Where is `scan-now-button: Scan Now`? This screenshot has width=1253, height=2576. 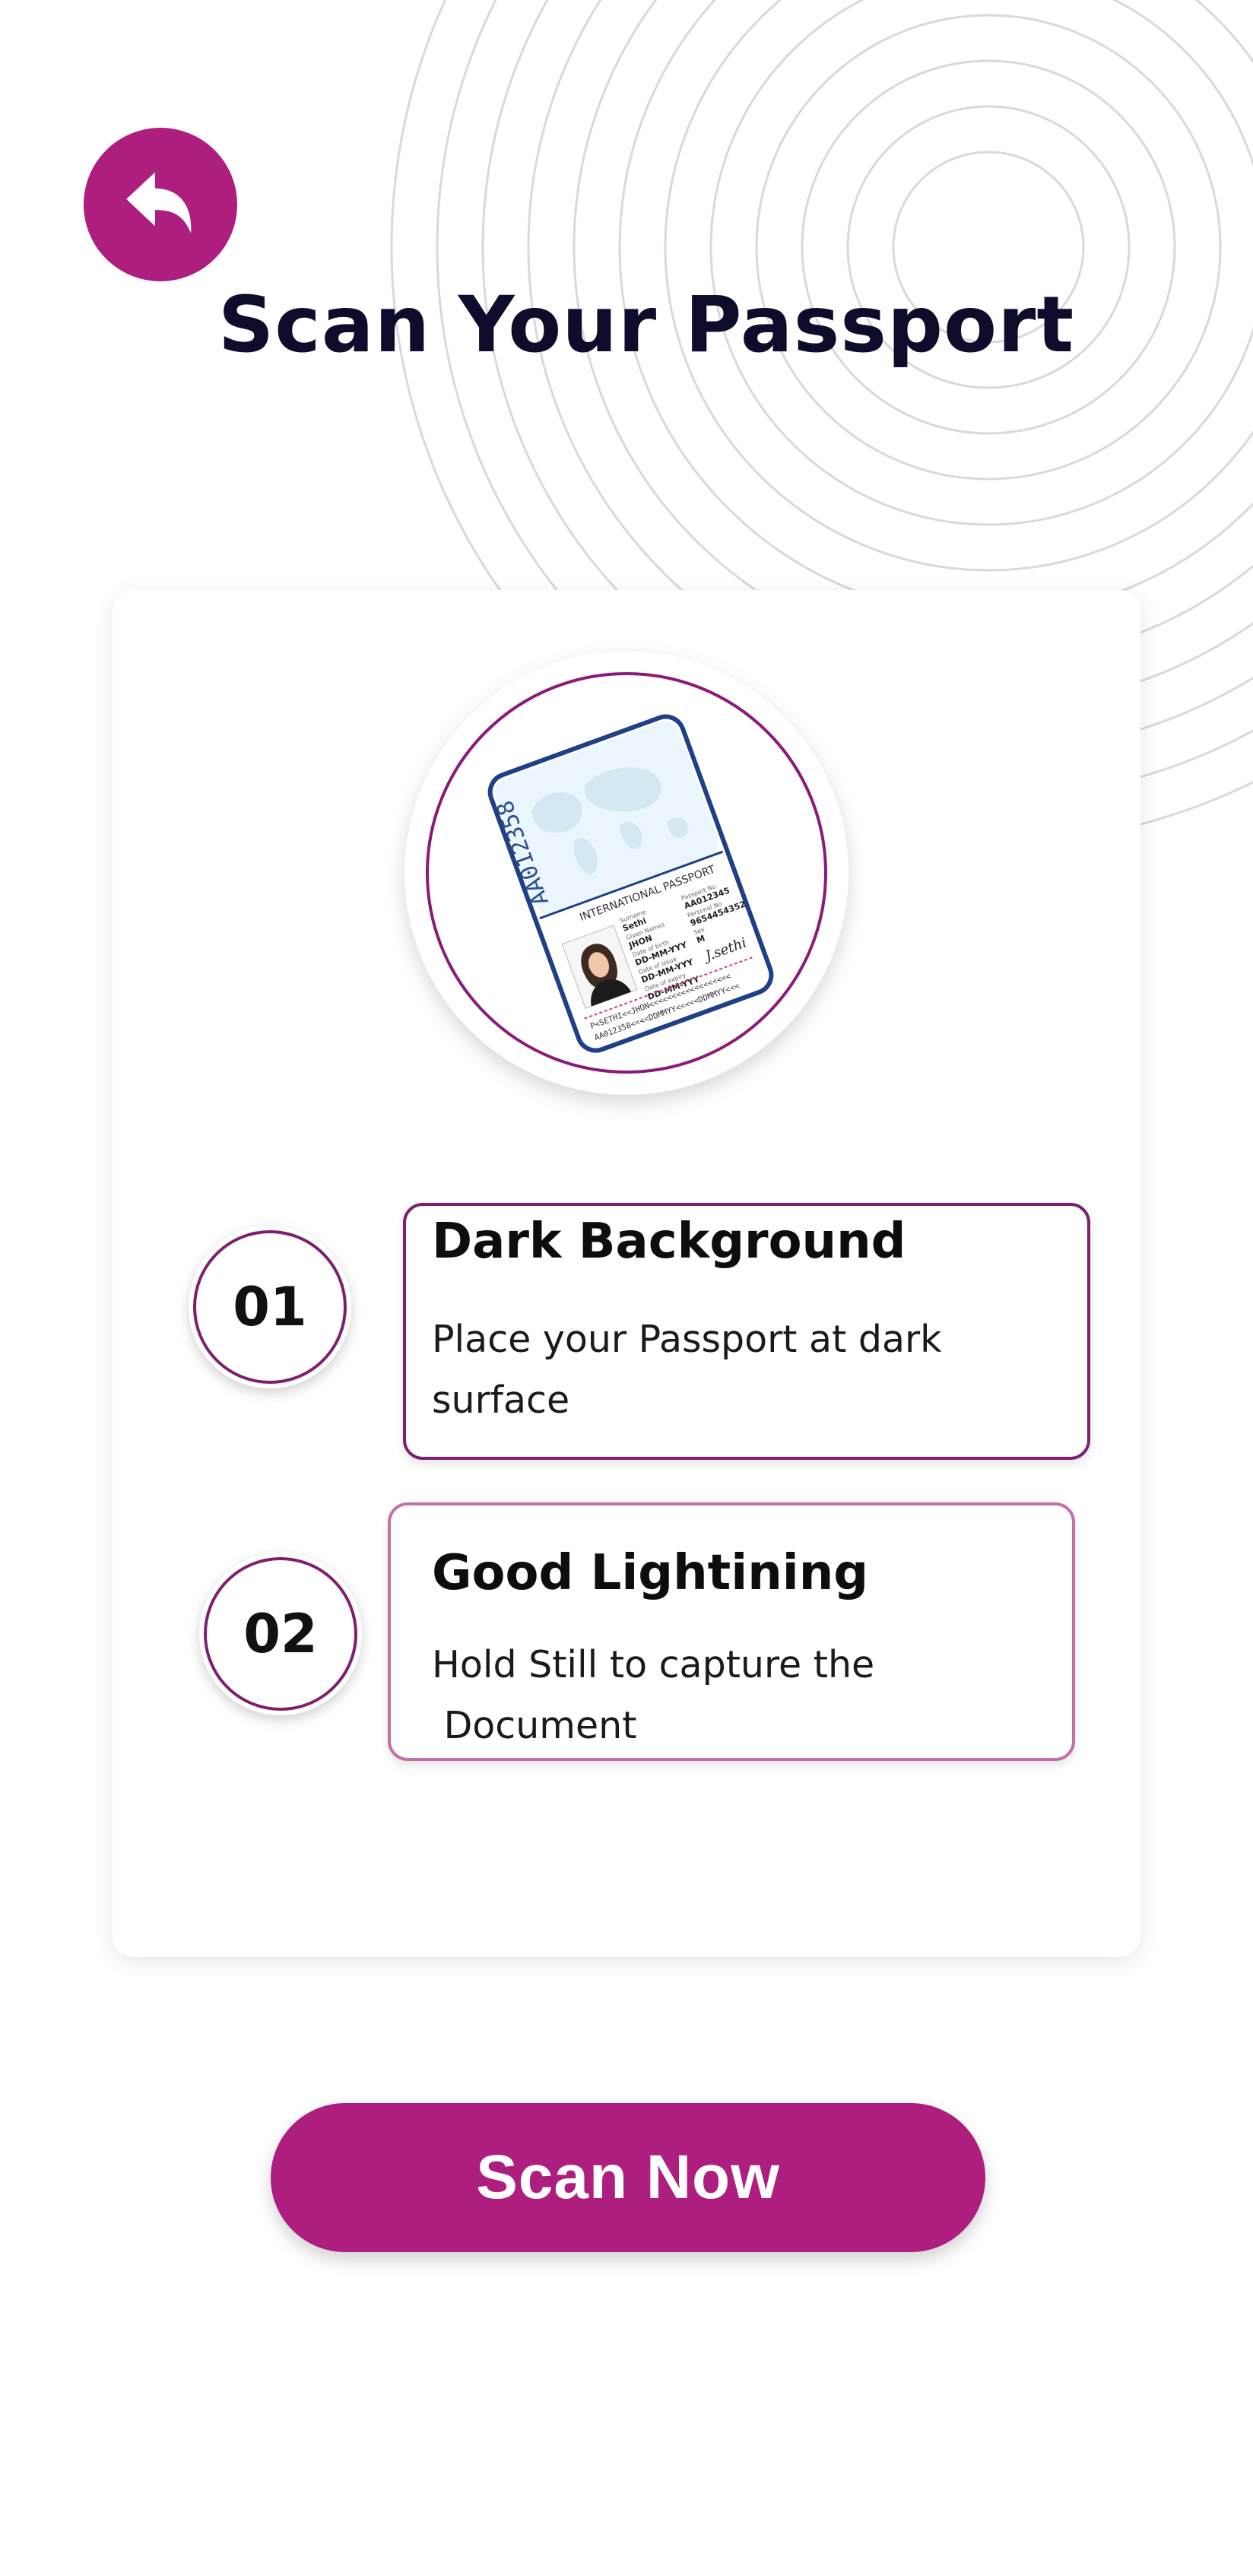 scan-now-button: Scan Now is located at coordinates (628, 2177).